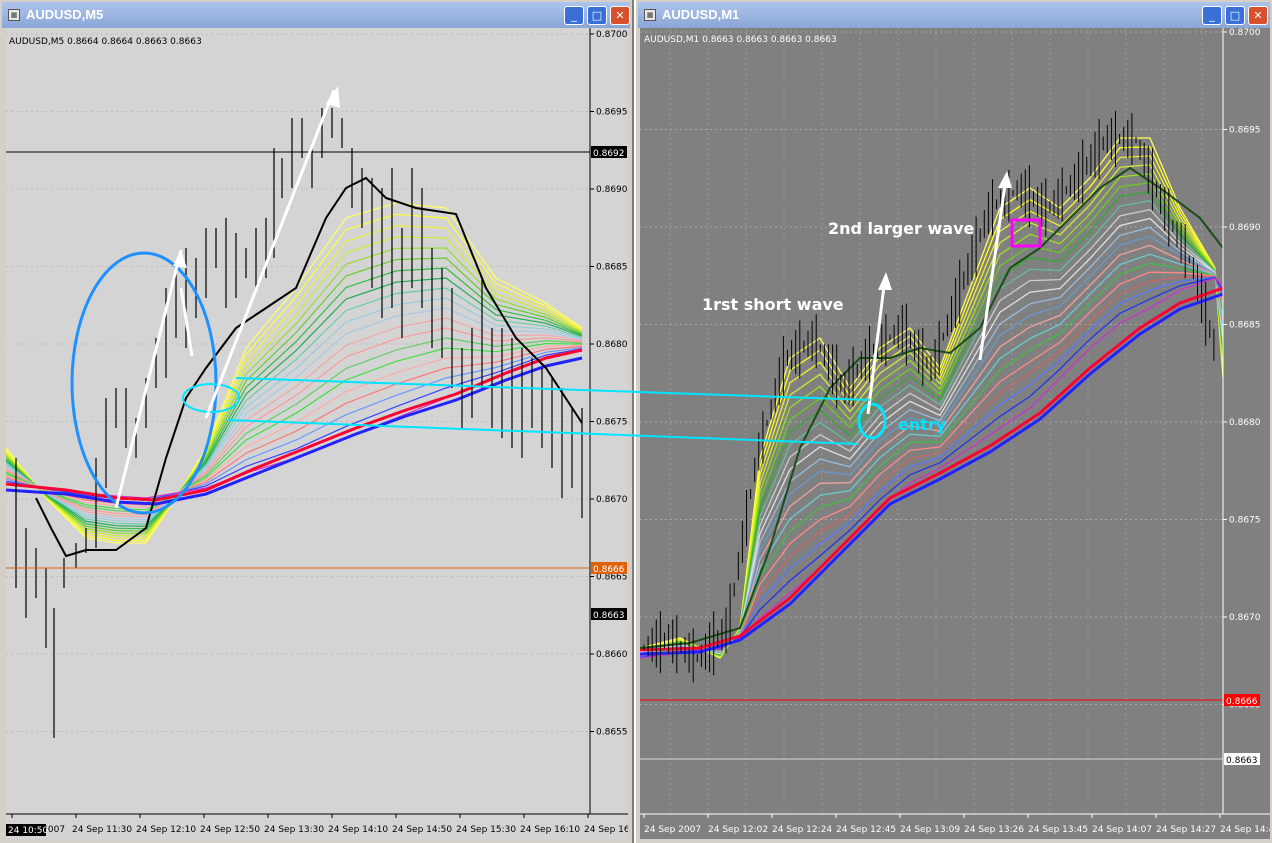  Describe the element at coordinates (612, 733) in the screenshot. I see `price-tick-label: 0.8655` at that location.